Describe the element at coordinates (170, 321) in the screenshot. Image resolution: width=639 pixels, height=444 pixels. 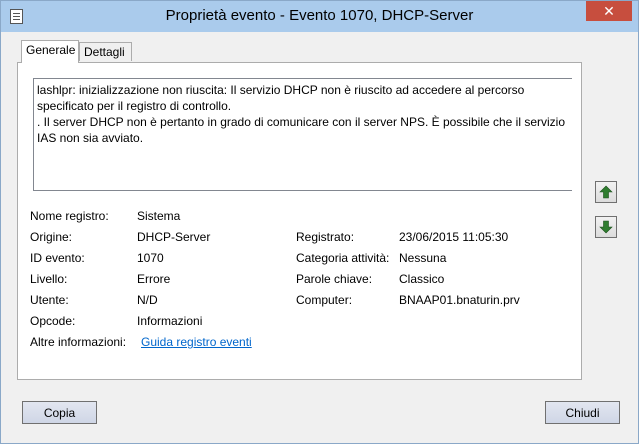
I see `opcode-value: Informazioni` at that location.